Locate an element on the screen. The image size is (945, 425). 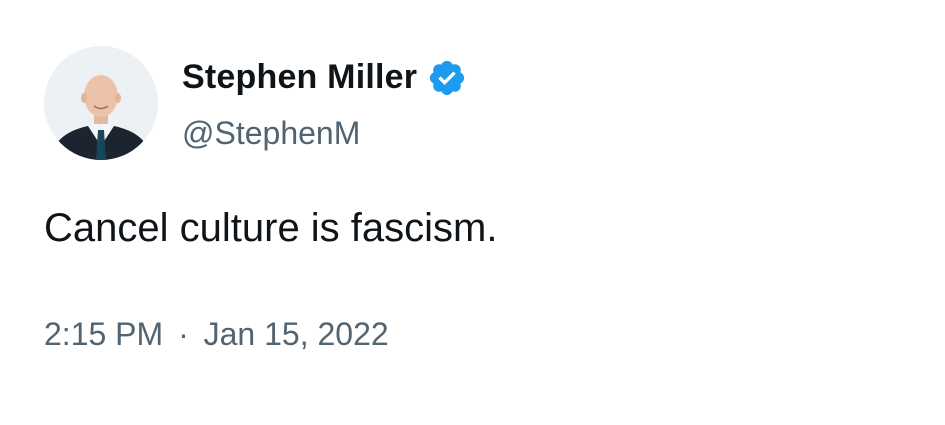
tweet-text: Cancel culture is fascism. is located at coordinates (271, 228).